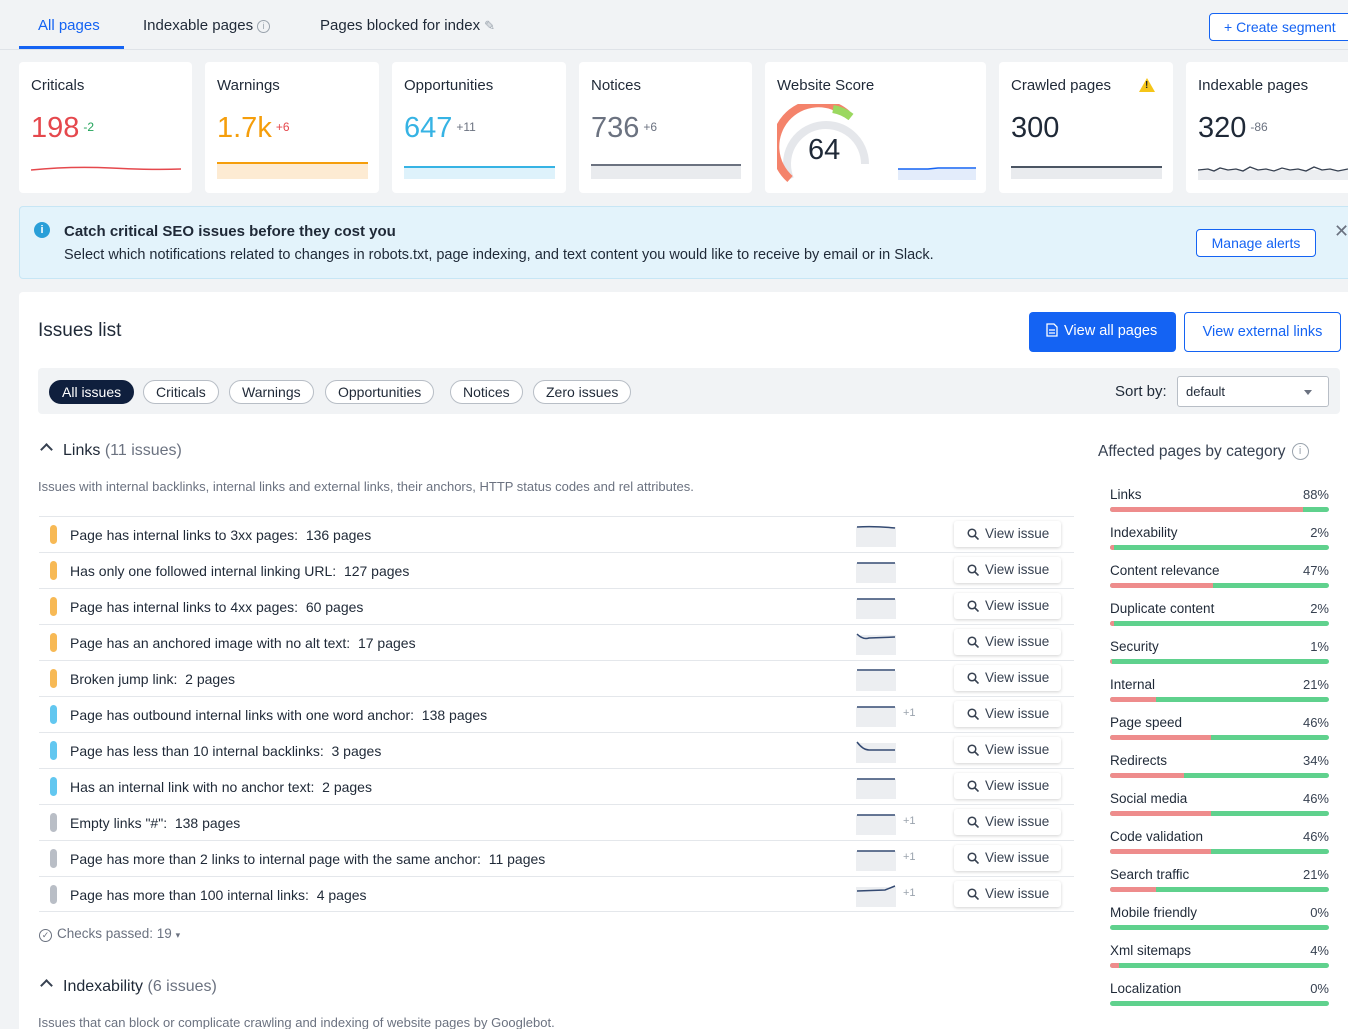 The width and height of the screenshot is (1348, 1029). Describe the element at coordinates (1219, 503) in the screenshot. I see `category-item: Links 88%` at that location.